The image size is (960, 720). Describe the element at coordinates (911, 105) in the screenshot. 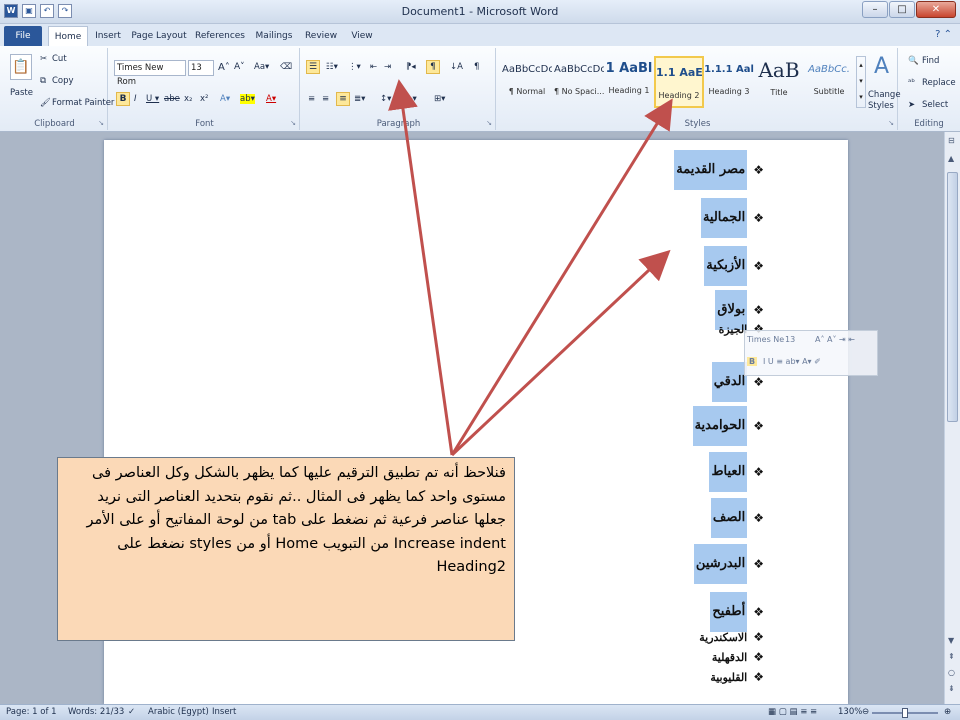

I see `select-icon: ➤` at that location.